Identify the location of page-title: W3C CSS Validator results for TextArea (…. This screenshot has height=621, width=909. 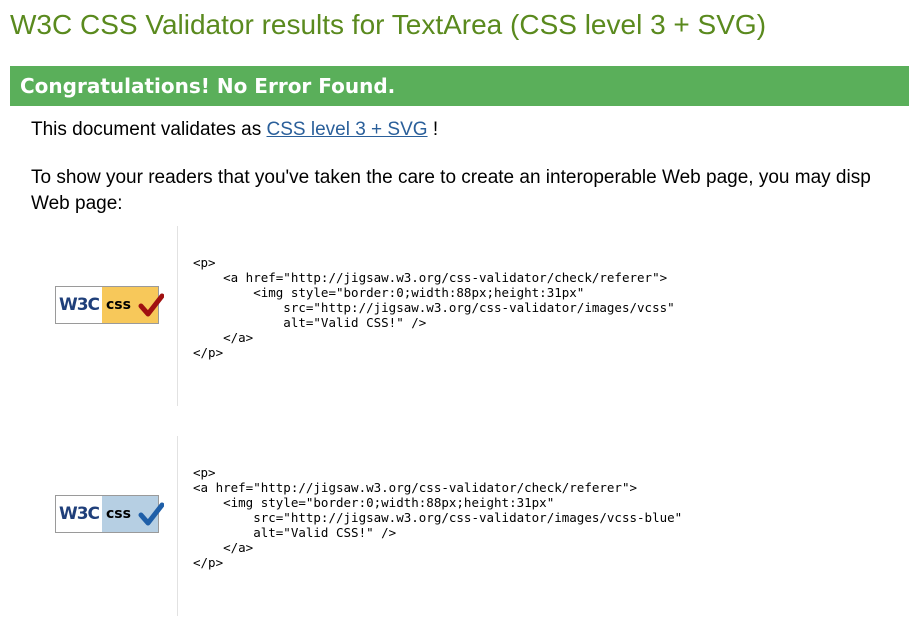
(388, 24).